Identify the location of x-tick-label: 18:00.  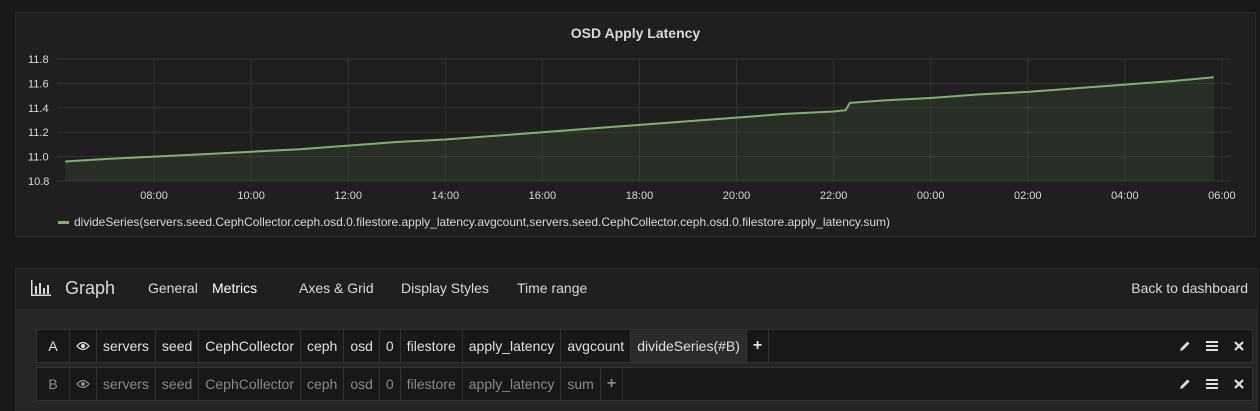
(640, 196).